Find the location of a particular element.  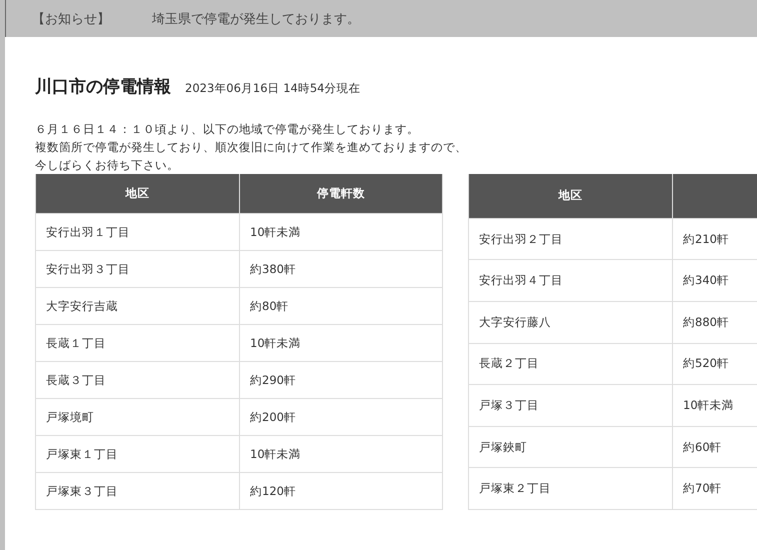

table-cell: 大字安行吉蔵 is located at coordinates (138, 306).